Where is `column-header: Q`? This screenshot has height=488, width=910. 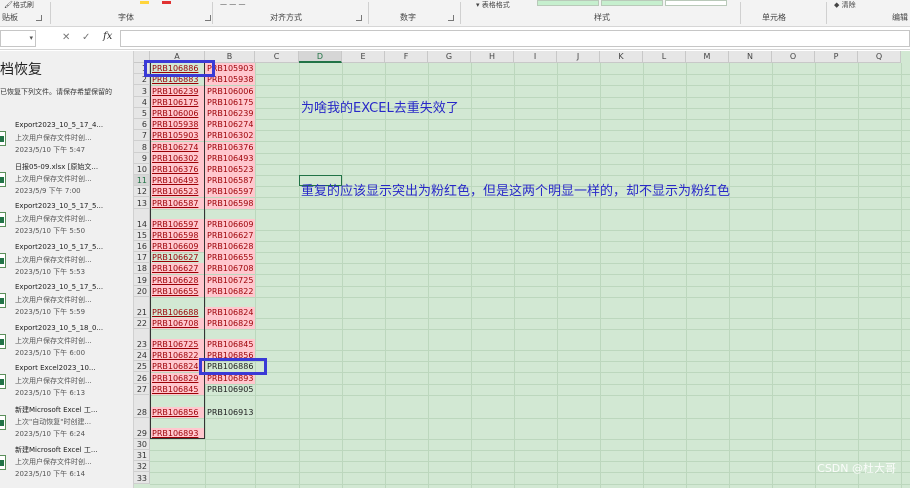
column-header: Q is located at coordinates (879, 57).